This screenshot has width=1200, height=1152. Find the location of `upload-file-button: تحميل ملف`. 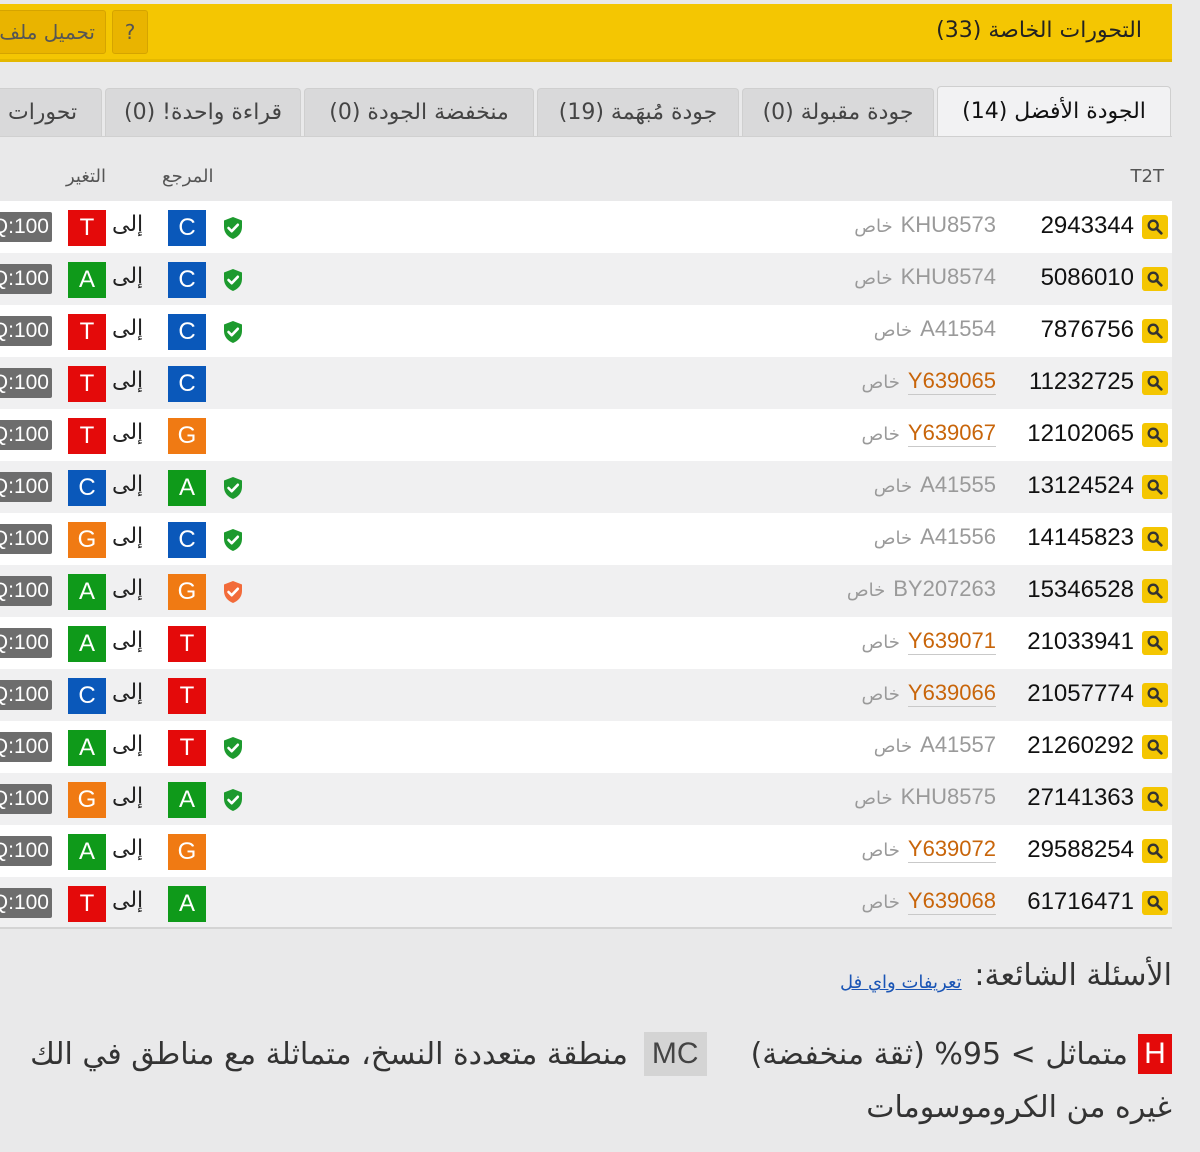

upload-file-button: تحميل ملف is located at coordinates (53, 32).